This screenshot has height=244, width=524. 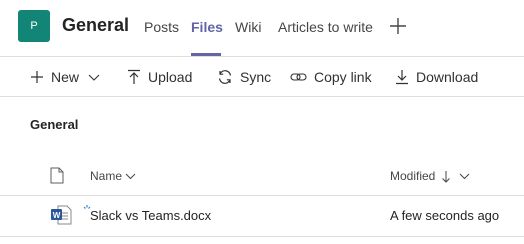 I want to click on header-divider, so click(x=262, y=56).